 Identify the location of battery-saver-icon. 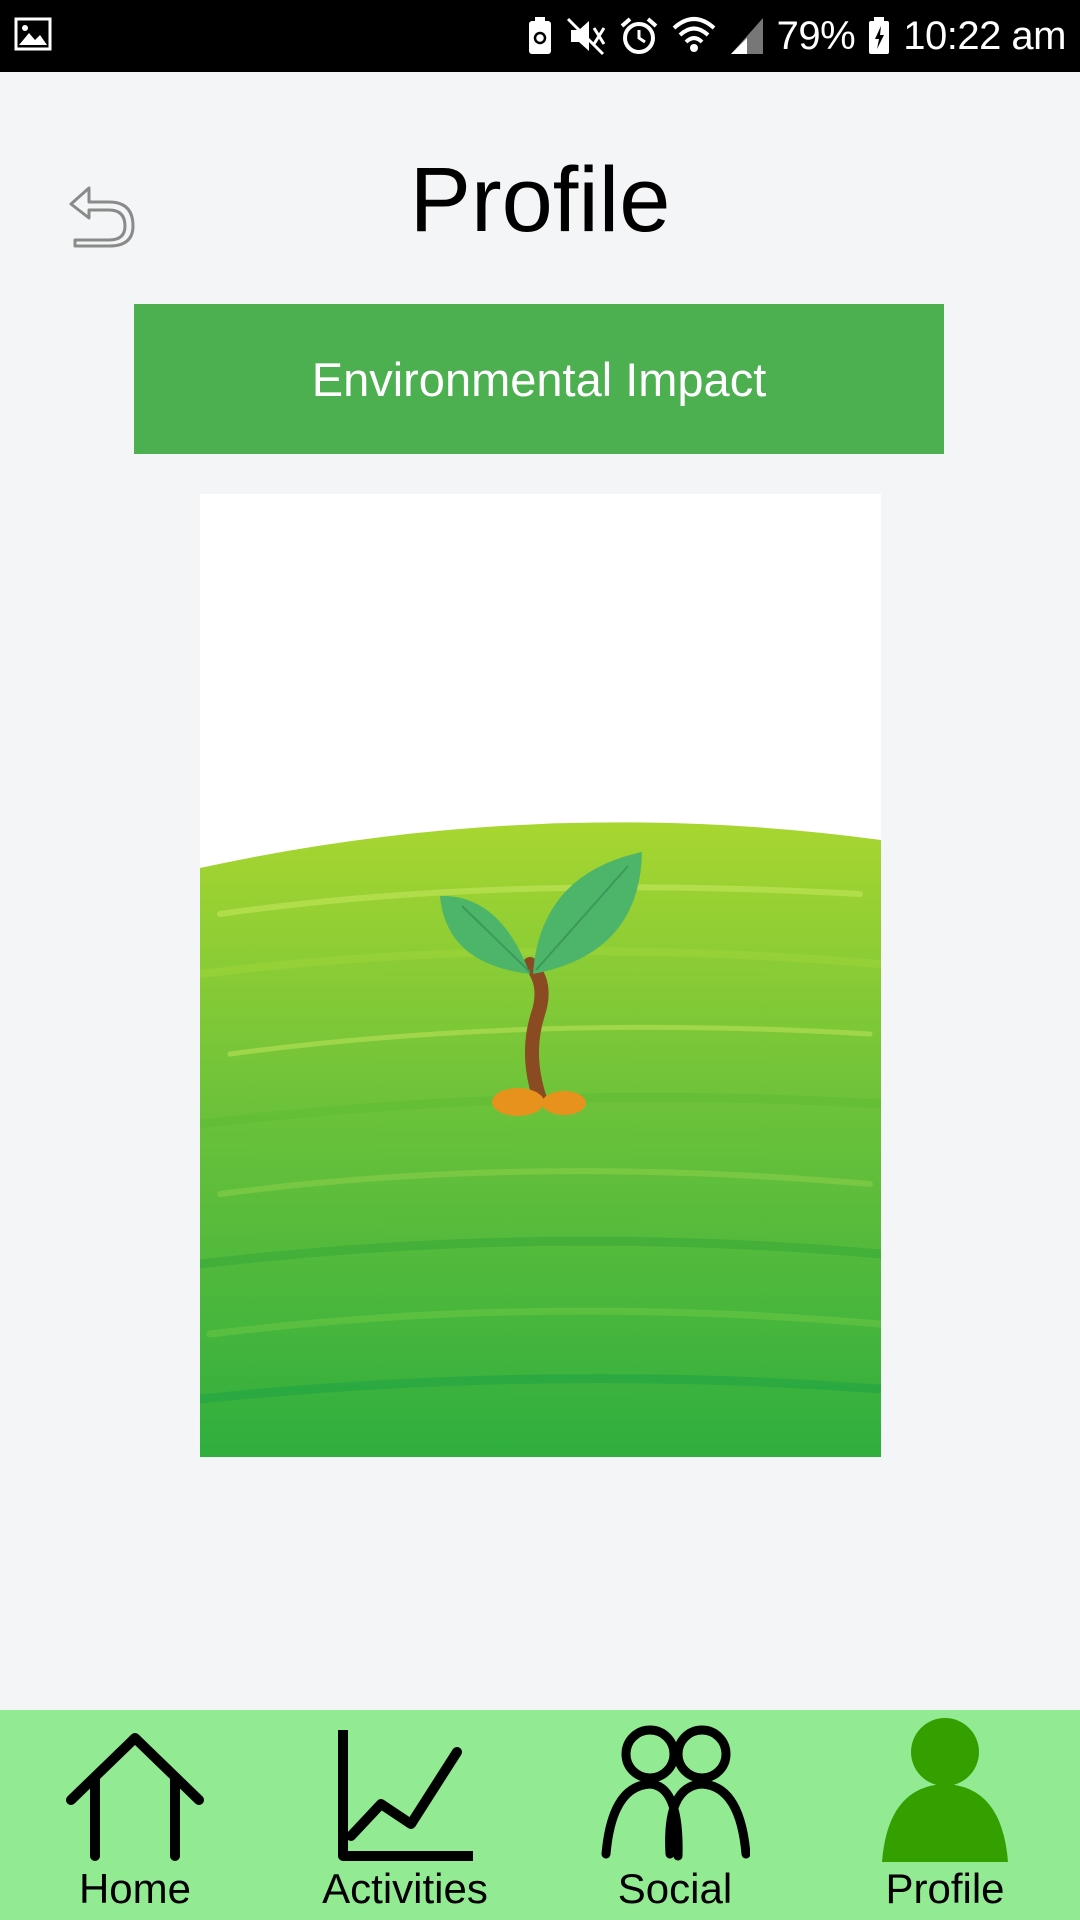
(540, 36).